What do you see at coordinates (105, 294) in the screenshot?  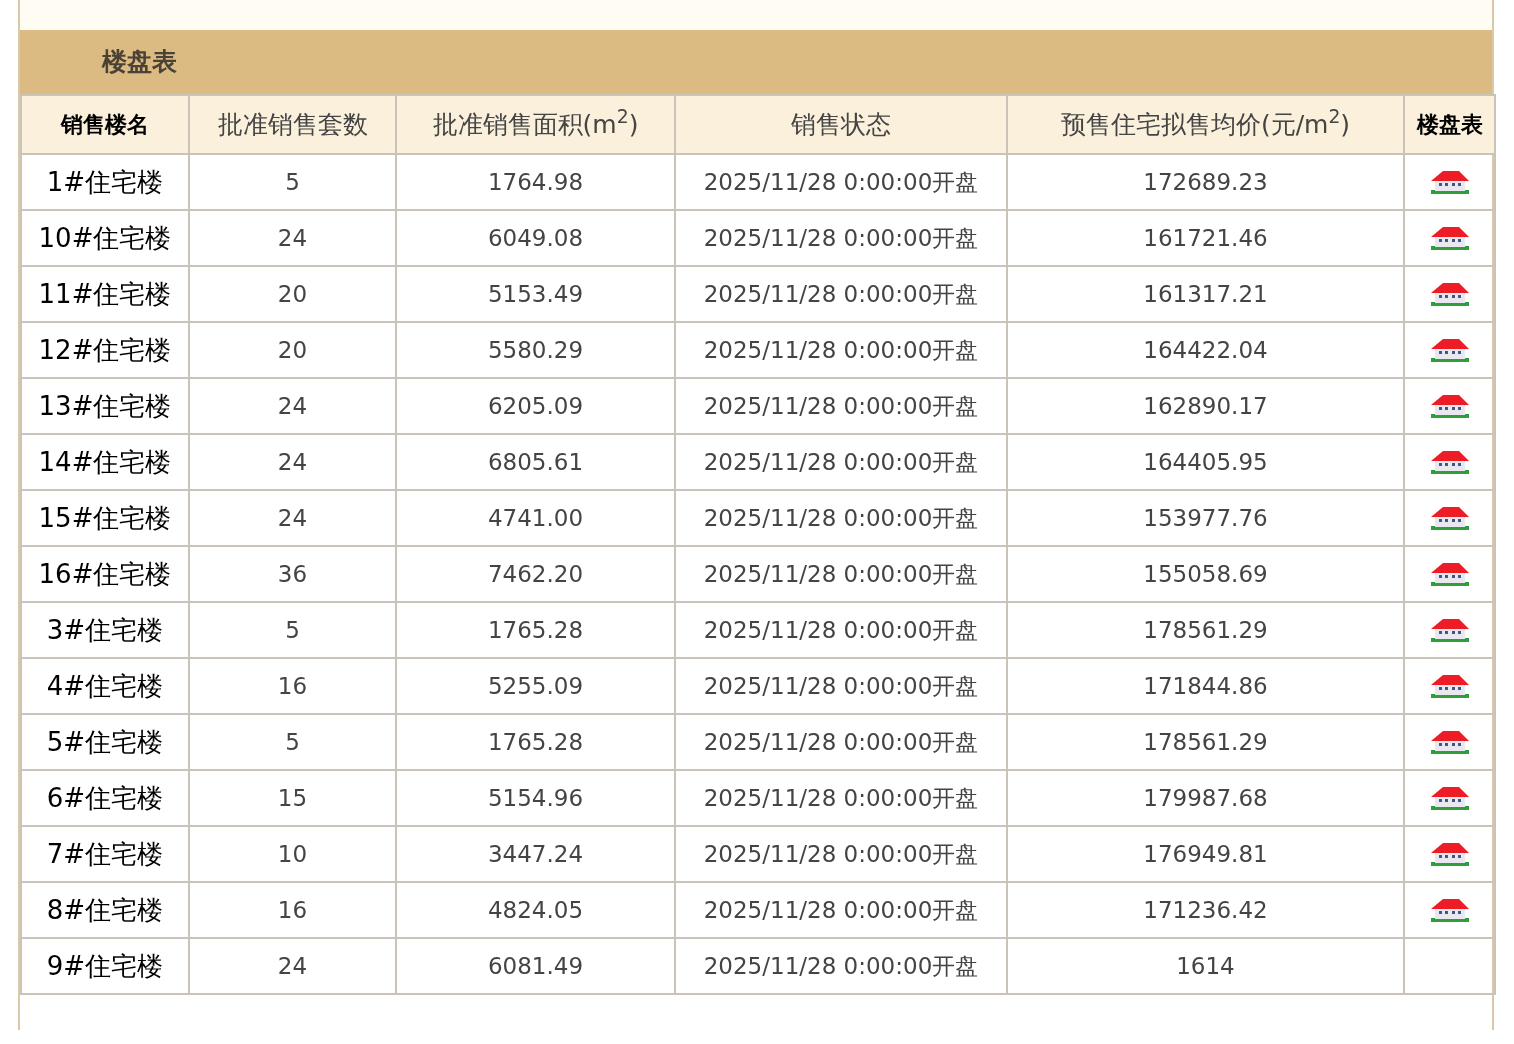 I see `building-name-cell: 11#住宅楼` at bounding box center [105, 294].